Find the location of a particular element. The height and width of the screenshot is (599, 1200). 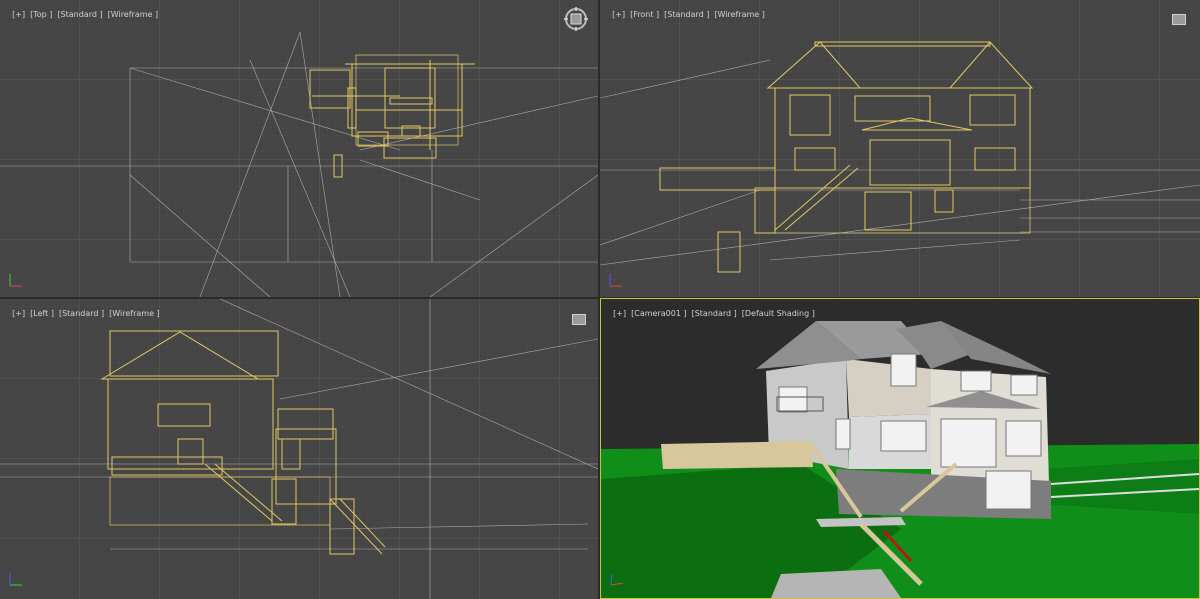

viewport-view-label: [Left ] is located at coordinates (42, 313).